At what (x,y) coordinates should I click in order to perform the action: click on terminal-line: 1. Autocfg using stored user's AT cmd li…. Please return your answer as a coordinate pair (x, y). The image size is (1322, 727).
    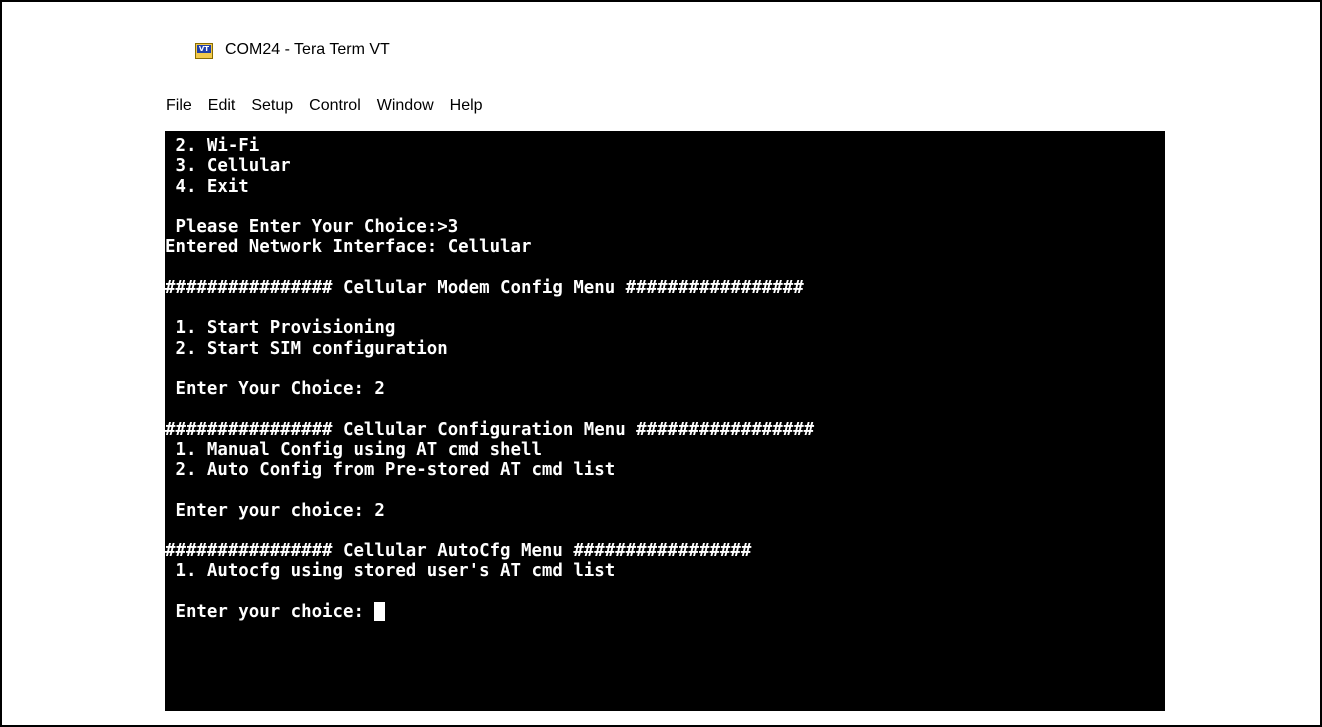
    Looking at the image, I should click on (390, 571).